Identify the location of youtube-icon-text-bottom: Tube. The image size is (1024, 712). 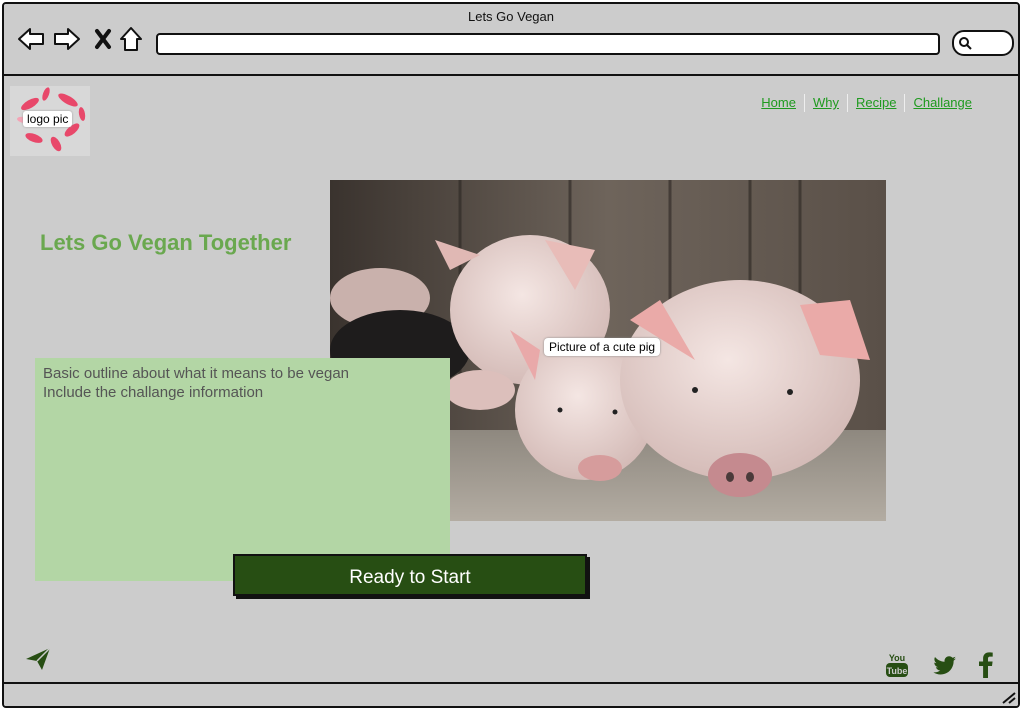
(897, 671).